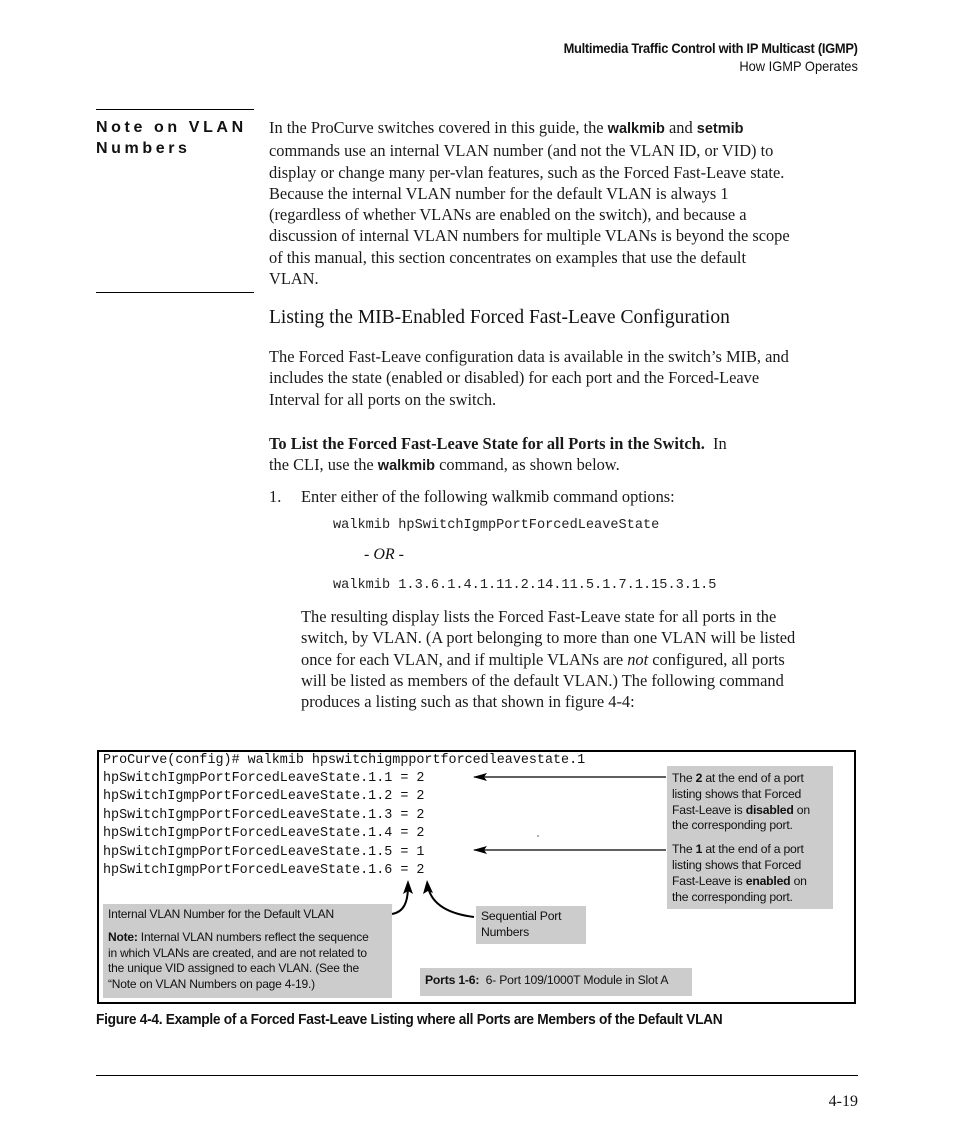  What do you see at coordinates (477, 1075) in the screenshot?
I see `footer-rule` at bounding box center [477, 1075].